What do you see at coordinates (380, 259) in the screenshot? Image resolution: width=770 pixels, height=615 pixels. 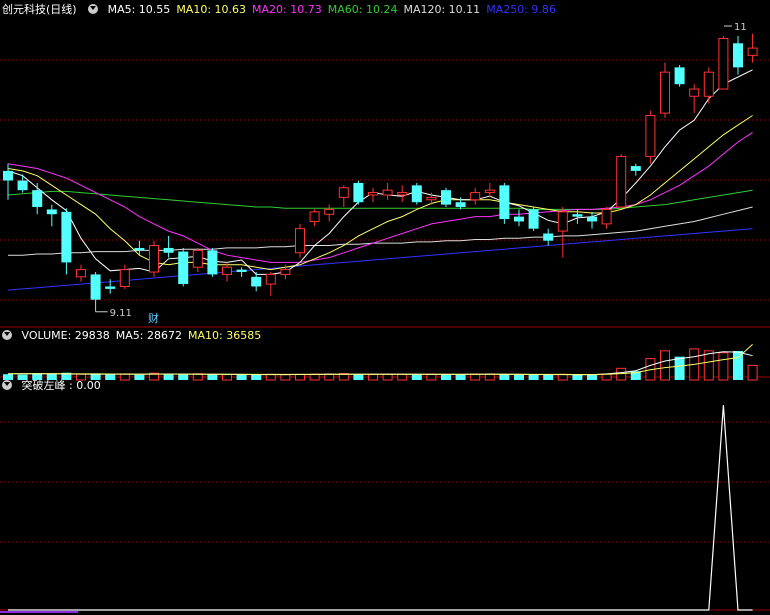 I see `ma250-line` at bounding box center [380, 259].